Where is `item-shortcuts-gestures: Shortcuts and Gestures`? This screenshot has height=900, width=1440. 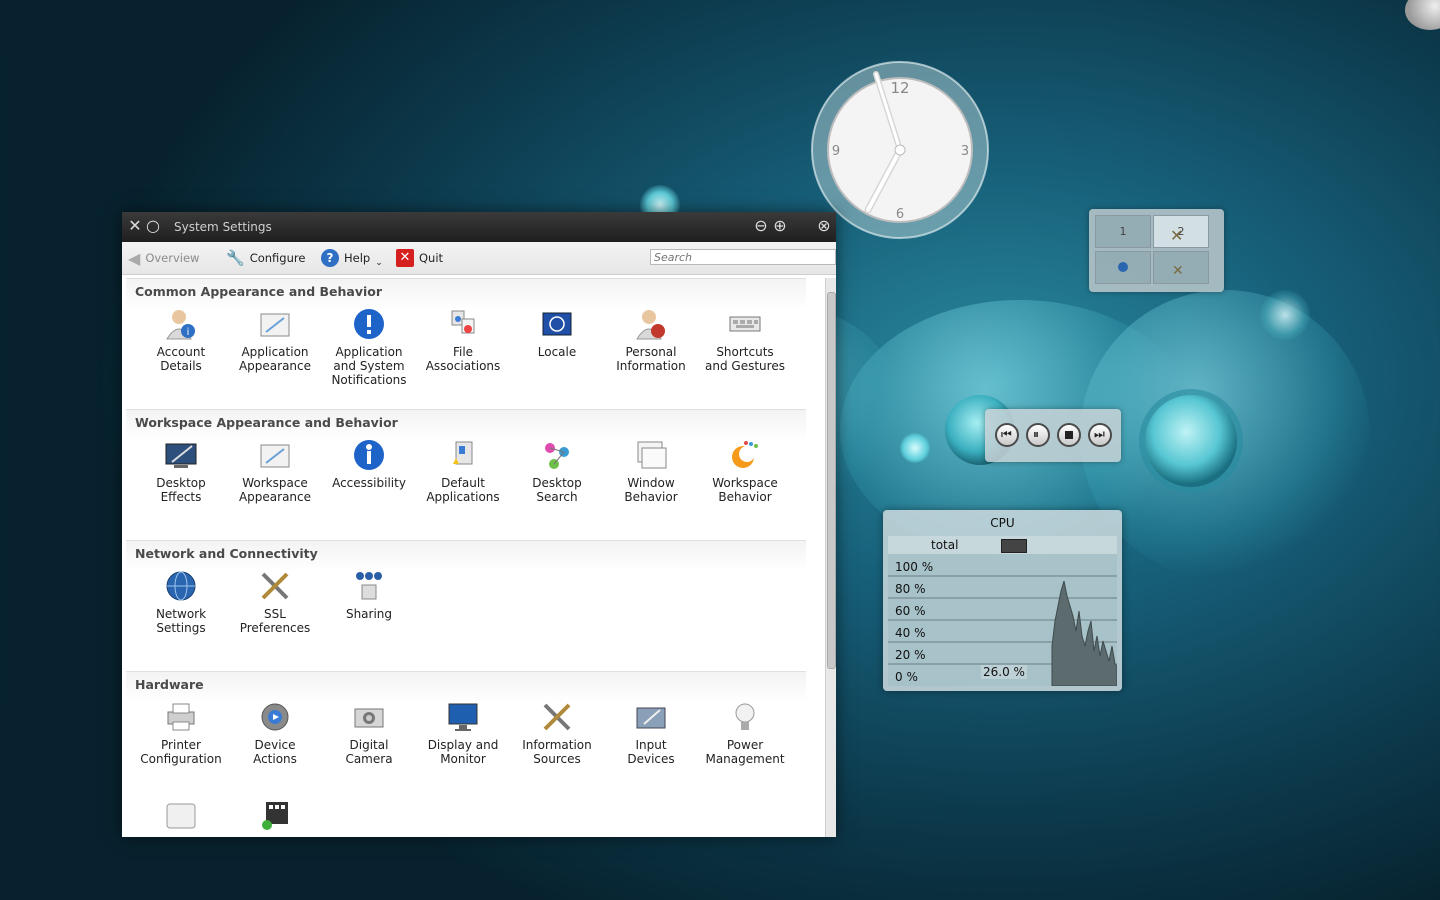 item-shortcuts-gestures: Shortcuts and Gestures is located at coordinates (745, 340).